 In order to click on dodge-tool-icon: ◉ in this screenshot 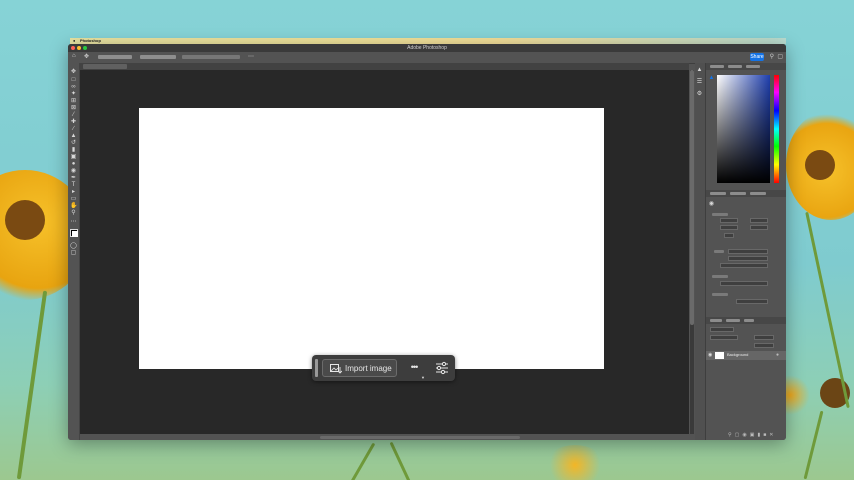, I will do `click(73, 171)`.